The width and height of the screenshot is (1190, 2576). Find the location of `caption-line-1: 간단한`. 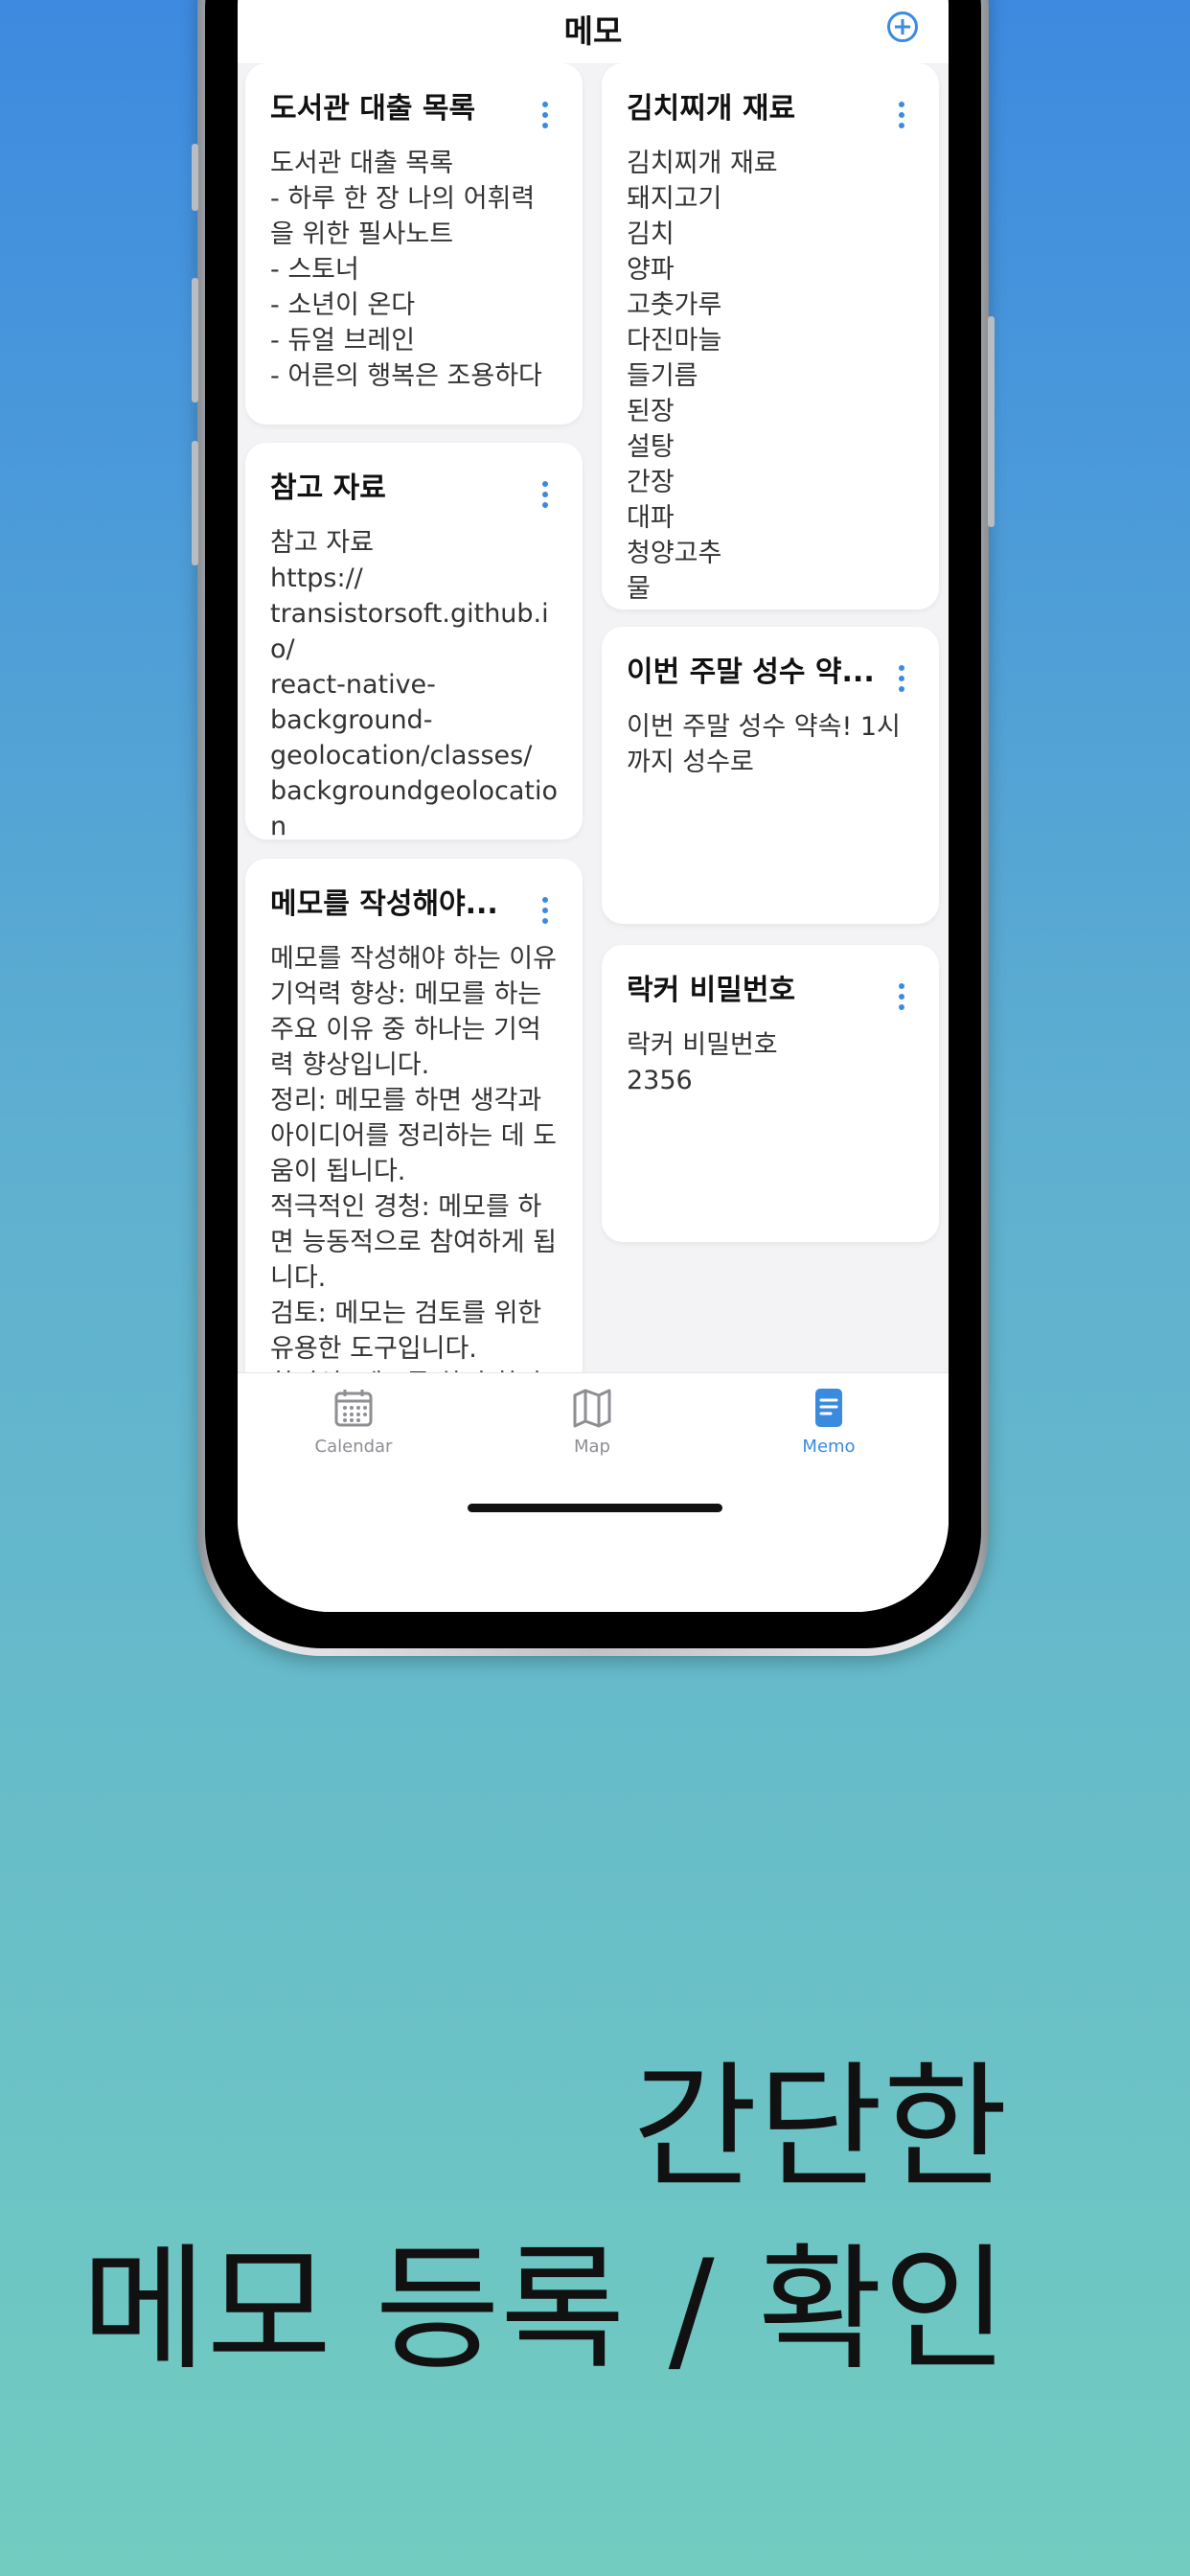

caption-line-1: 간단한 is located at coordinates (820, 2128).